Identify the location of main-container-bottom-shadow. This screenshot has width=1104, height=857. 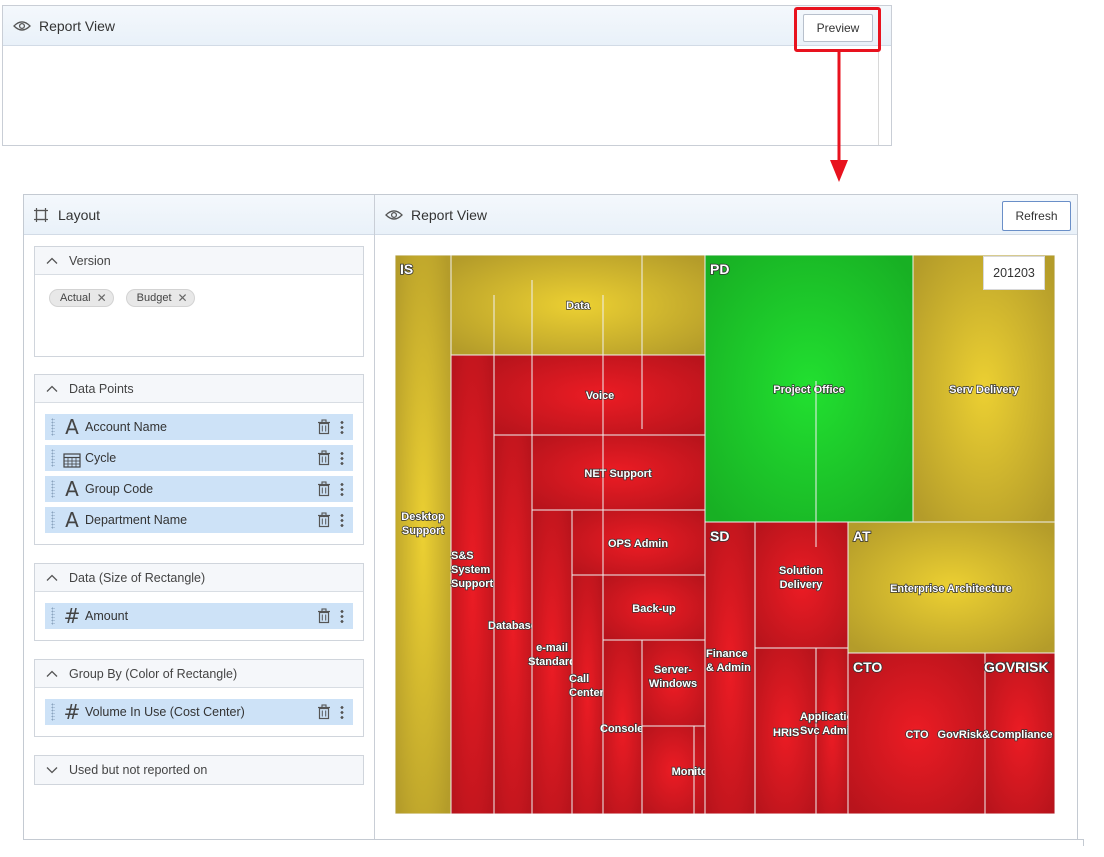
(553, 842).